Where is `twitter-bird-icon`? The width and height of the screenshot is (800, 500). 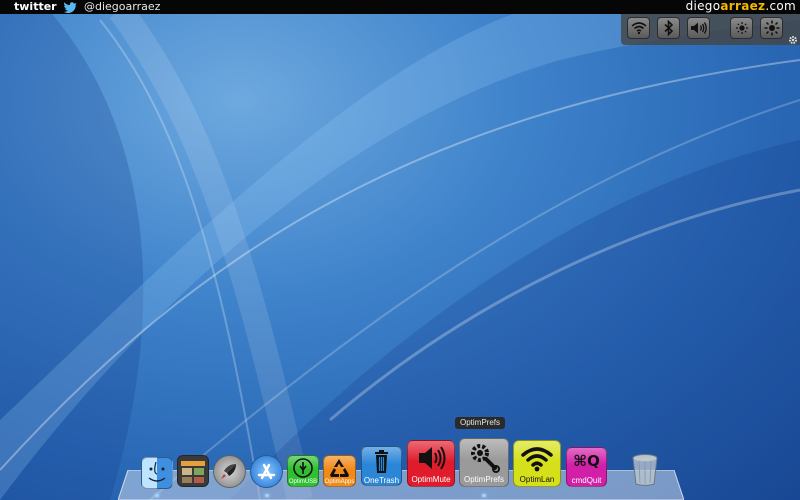
twitter-bird-icon is located at coordinates (70, 7).